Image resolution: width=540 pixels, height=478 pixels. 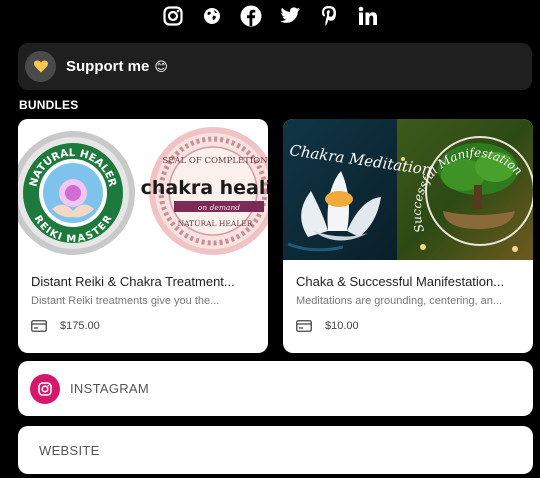 I want to click on instagram-badge, so click(x=45, y=388).